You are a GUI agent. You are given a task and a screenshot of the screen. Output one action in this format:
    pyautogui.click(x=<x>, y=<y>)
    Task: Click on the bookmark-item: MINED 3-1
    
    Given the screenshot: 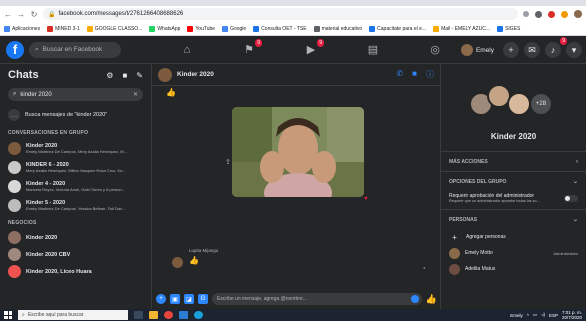 What is the action you would take?
    pyautogui.click(x=63, y=28)
    